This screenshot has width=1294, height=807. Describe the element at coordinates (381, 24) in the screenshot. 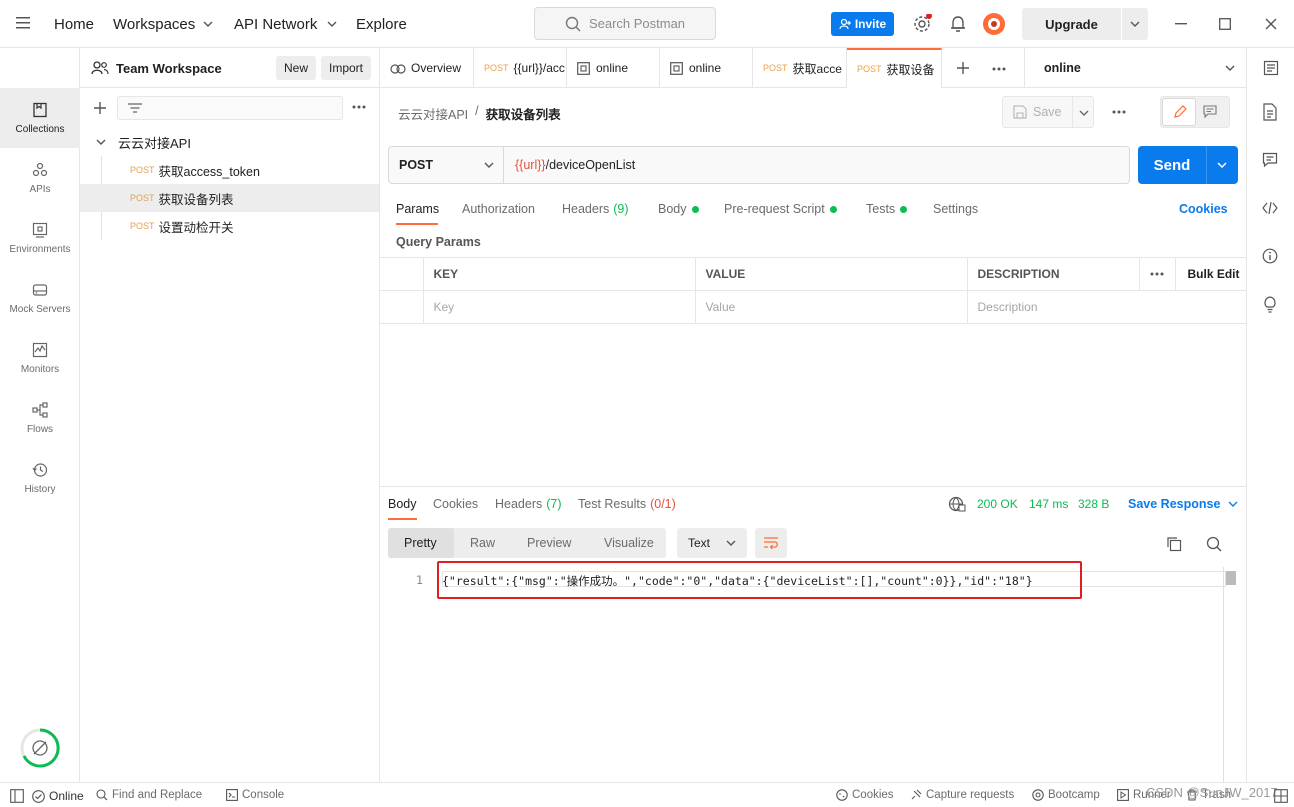

I see `nav-explore: Explore` at that location.